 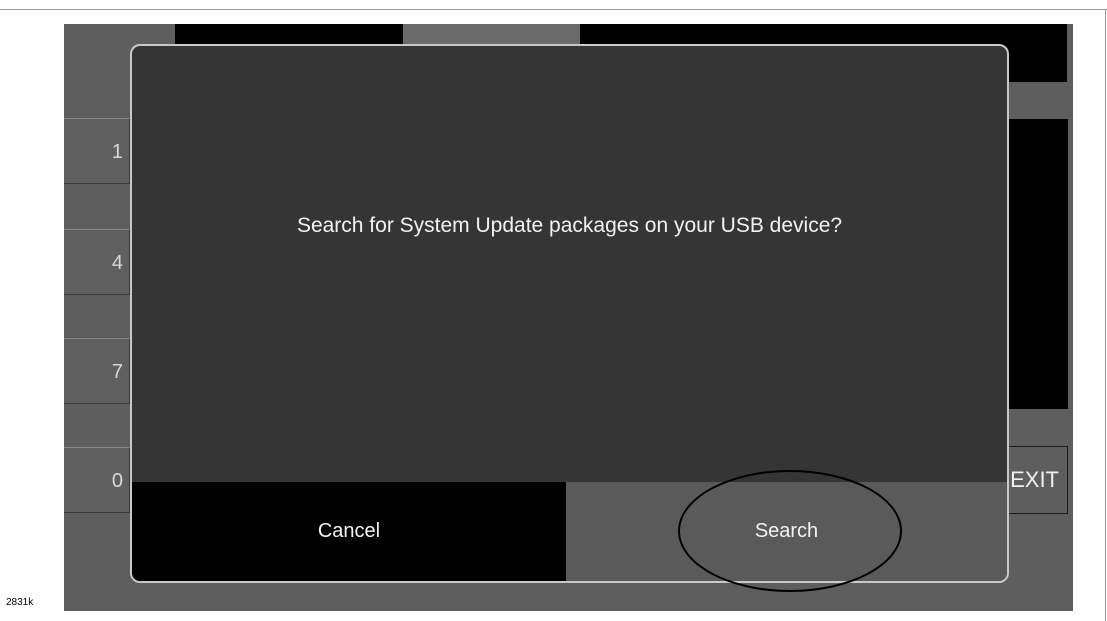 What do you see at coordinates (786, 531) in the screenshot?
I see `search-button: Search` at bounding box center [786, 531].